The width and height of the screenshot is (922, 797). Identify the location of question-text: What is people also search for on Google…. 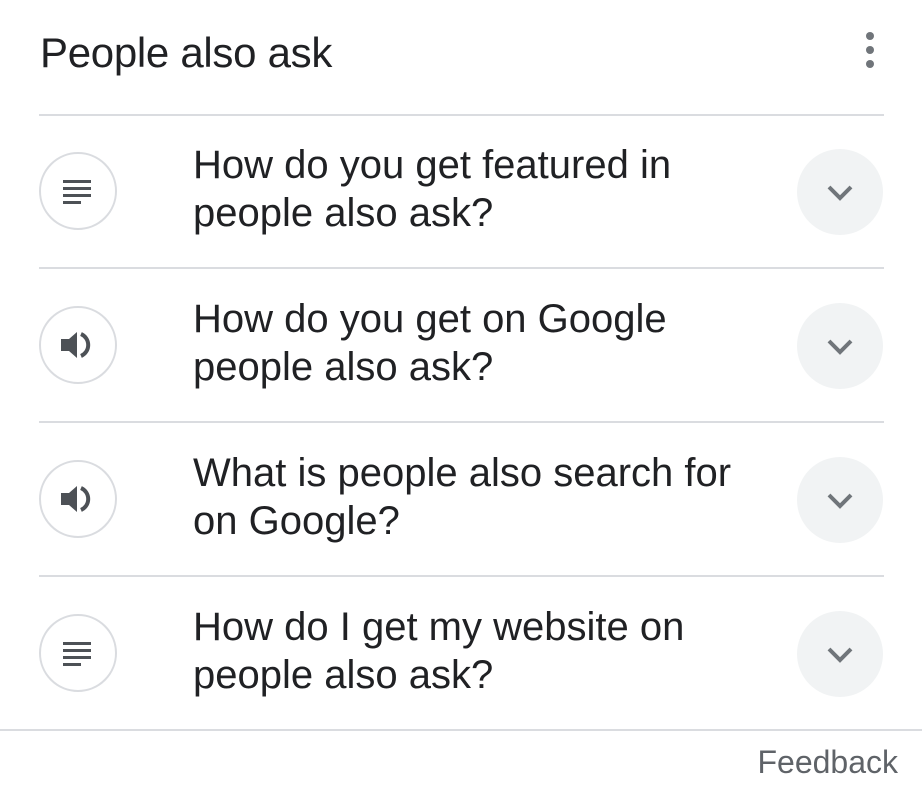
(462, 497).